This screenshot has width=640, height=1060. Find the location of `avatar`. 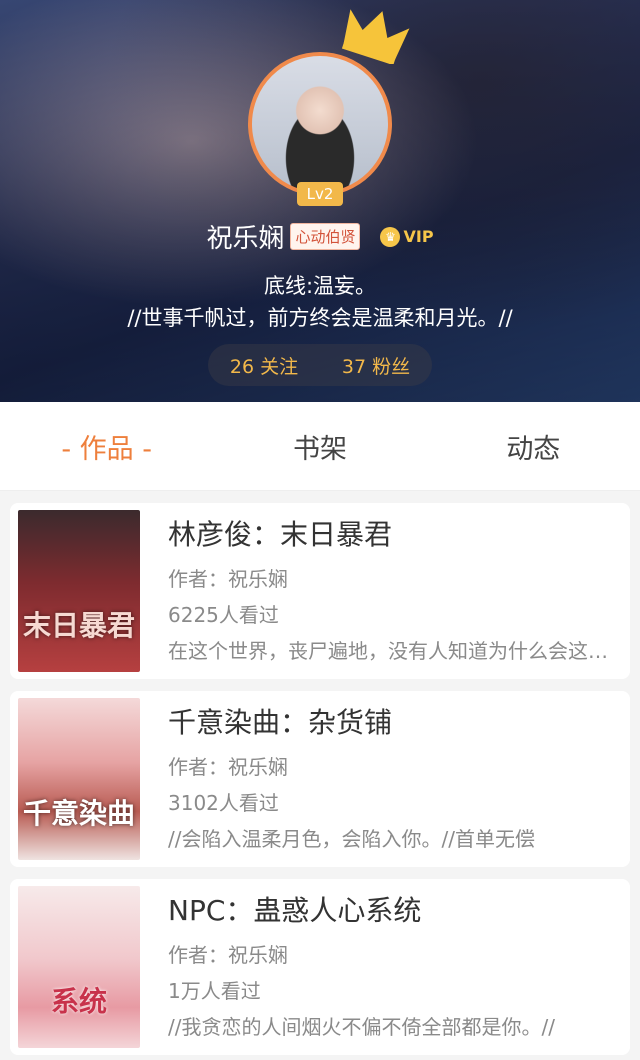

avatar is located at coordinates (320, 124).